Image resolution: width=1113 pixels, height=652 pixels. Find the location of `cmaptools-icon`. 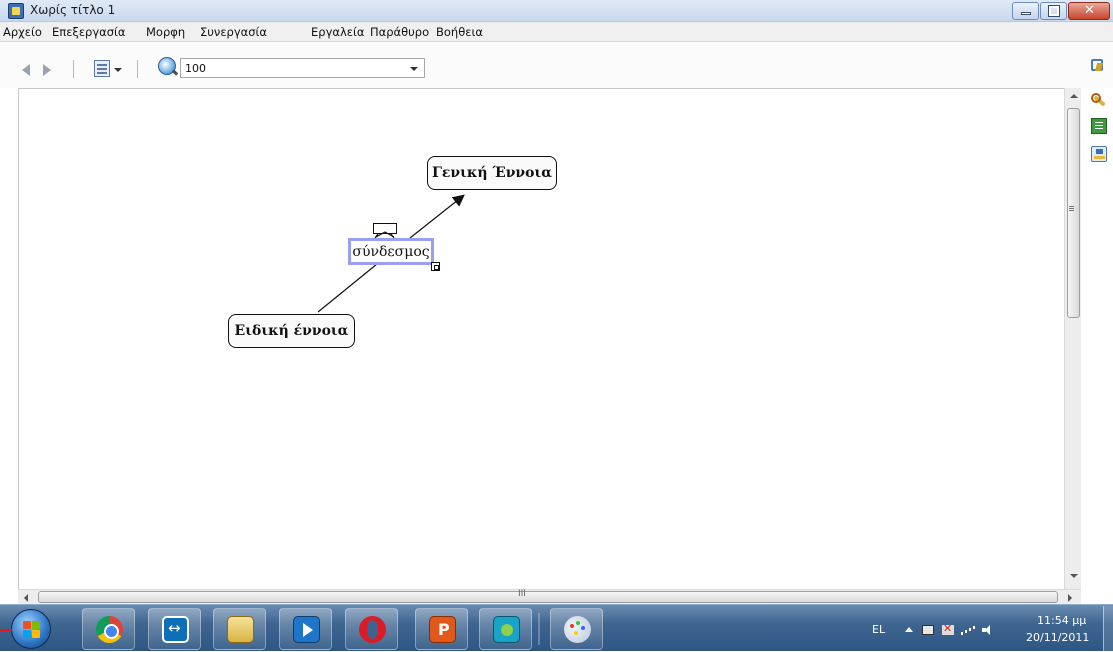

cmaptools-icon is located at coordinates (506, 629).